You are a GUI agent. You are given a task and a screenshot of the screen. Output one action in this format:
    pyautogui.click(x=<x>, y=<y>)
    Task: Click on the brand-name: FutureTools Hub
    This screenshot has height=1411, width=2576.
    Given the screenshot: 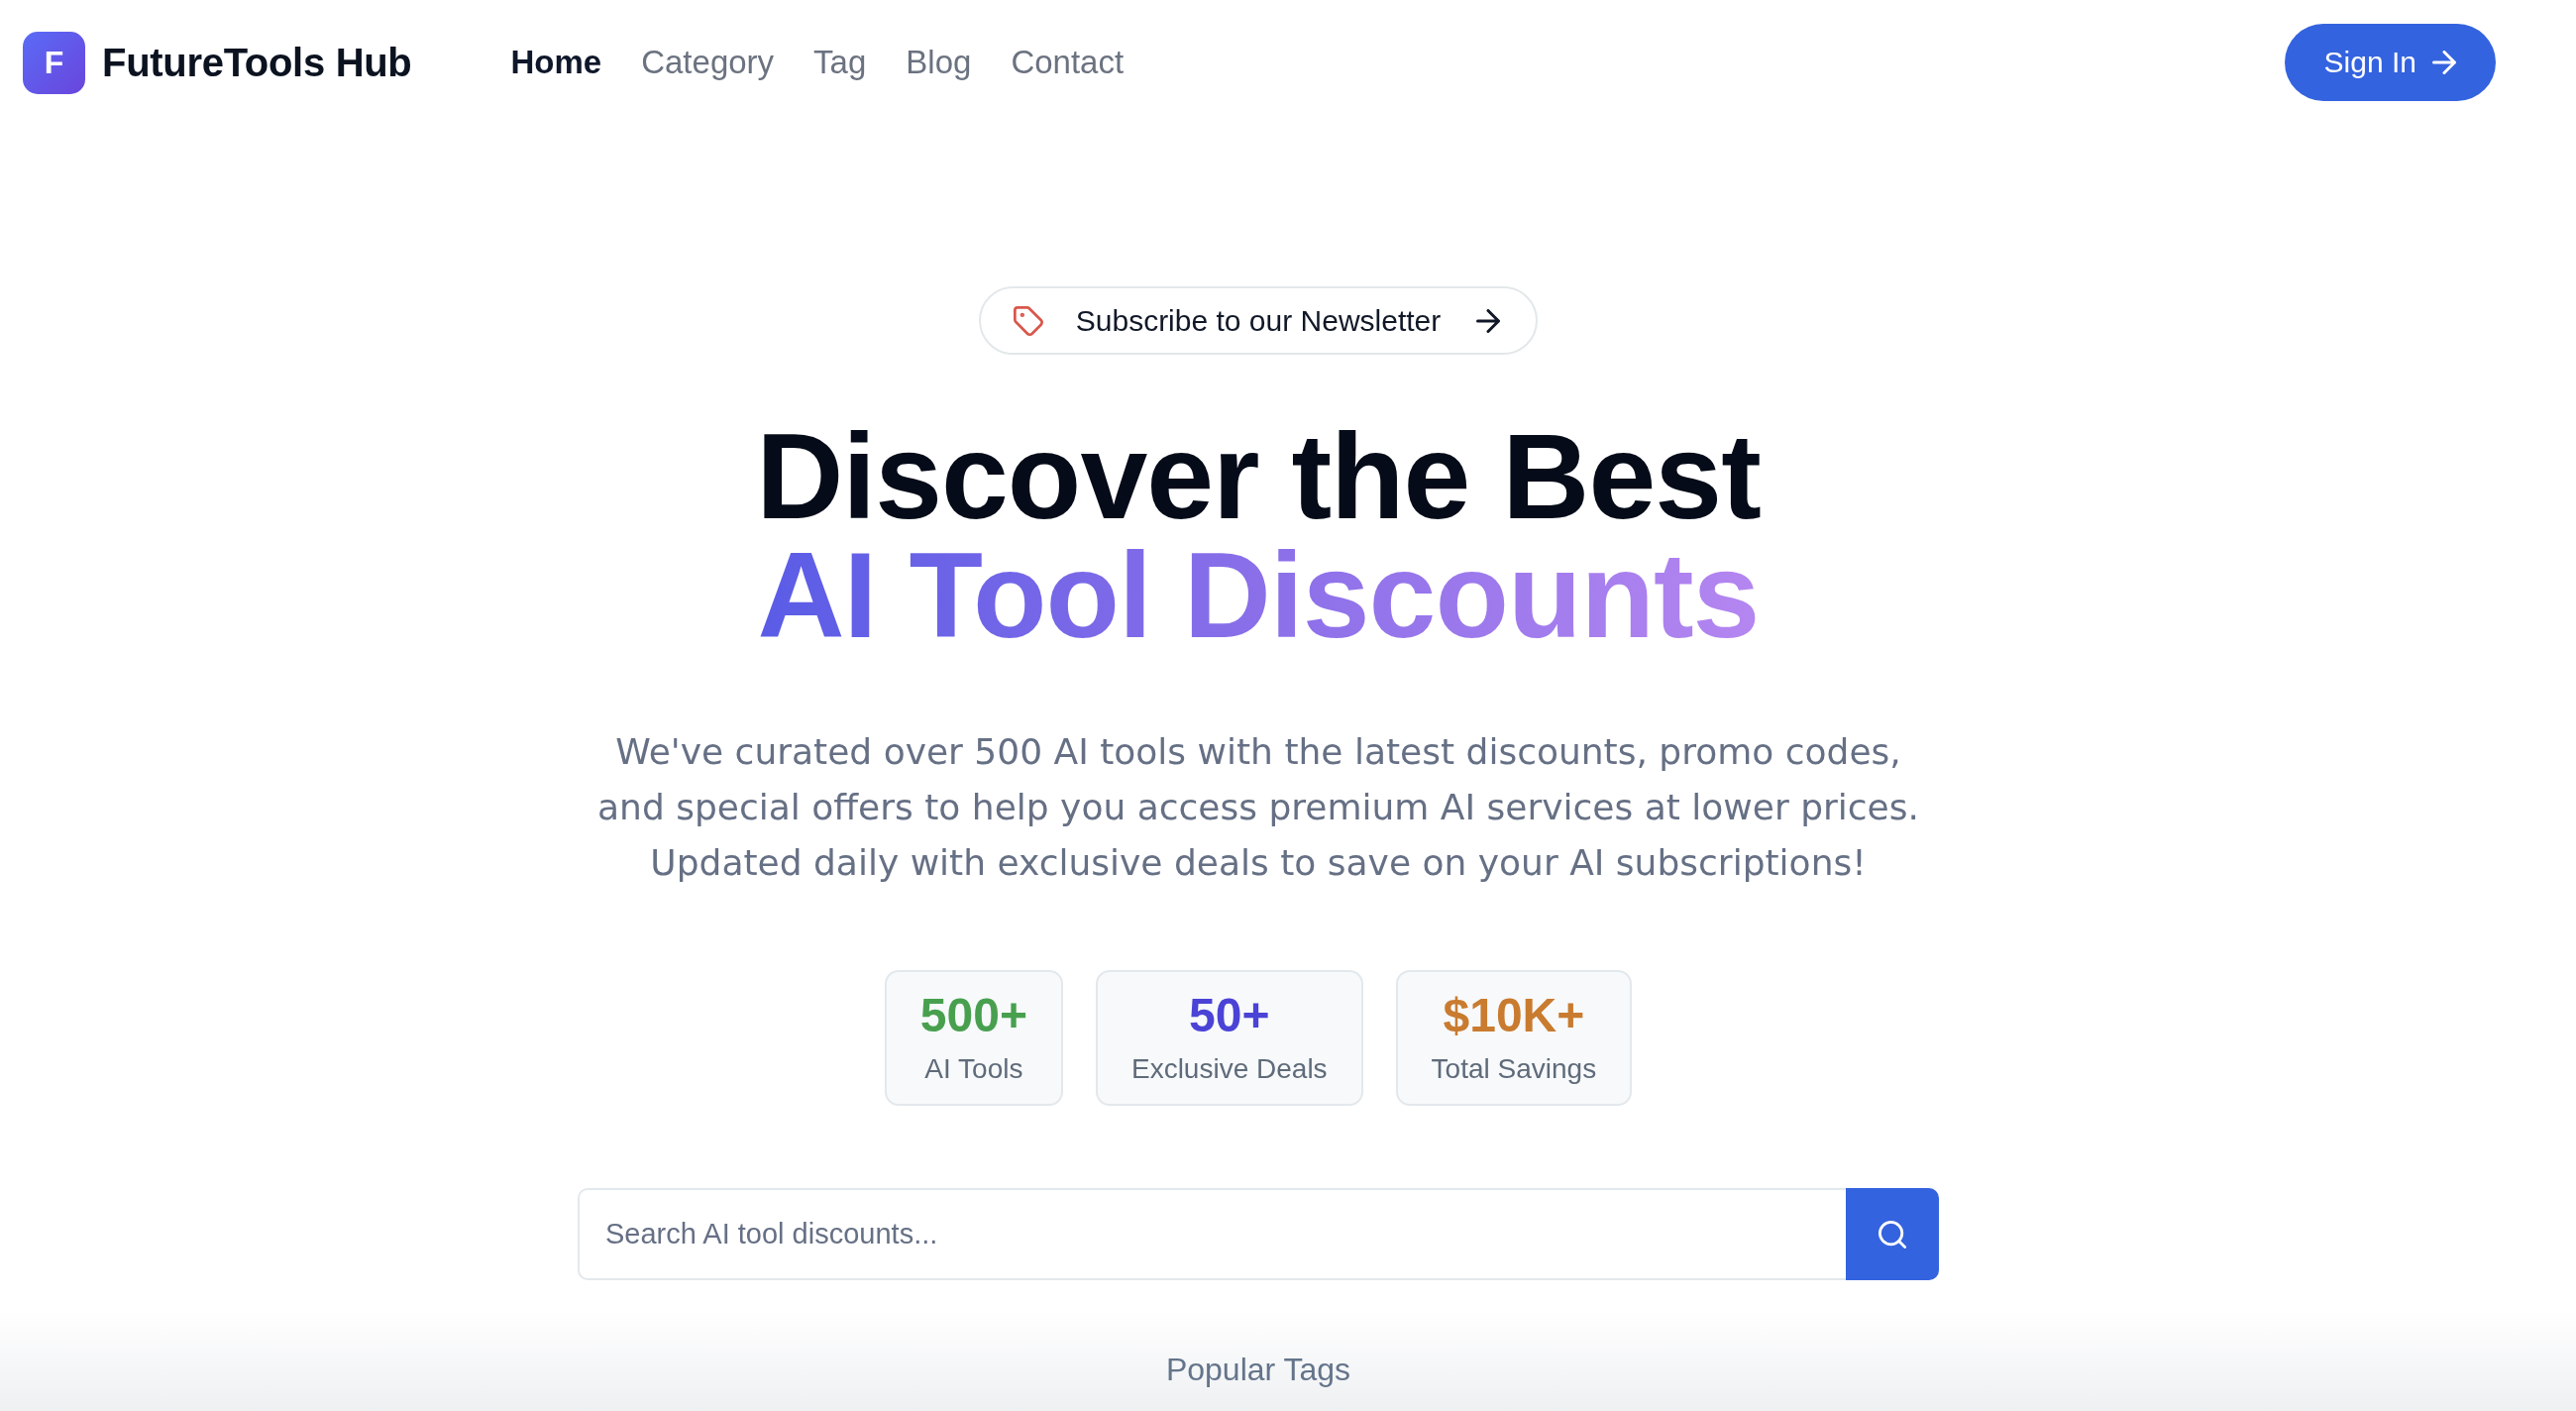 What is the action you would take?
    pyautogui.click(x=257, y=62)
    